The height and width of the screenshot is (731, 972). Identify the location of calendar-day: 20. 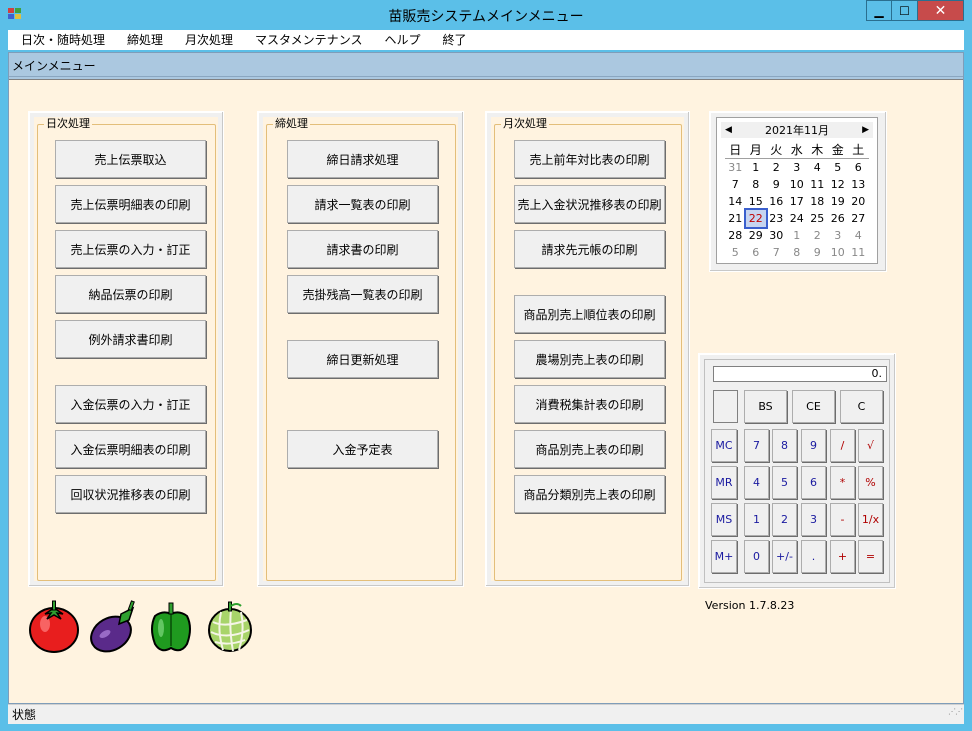
(858, 201).